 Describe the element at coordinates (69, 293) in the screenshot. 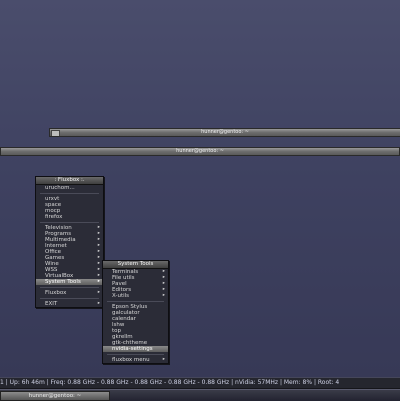

I see `menu-item-fluxbox: Fluxbox ▸` at that location.